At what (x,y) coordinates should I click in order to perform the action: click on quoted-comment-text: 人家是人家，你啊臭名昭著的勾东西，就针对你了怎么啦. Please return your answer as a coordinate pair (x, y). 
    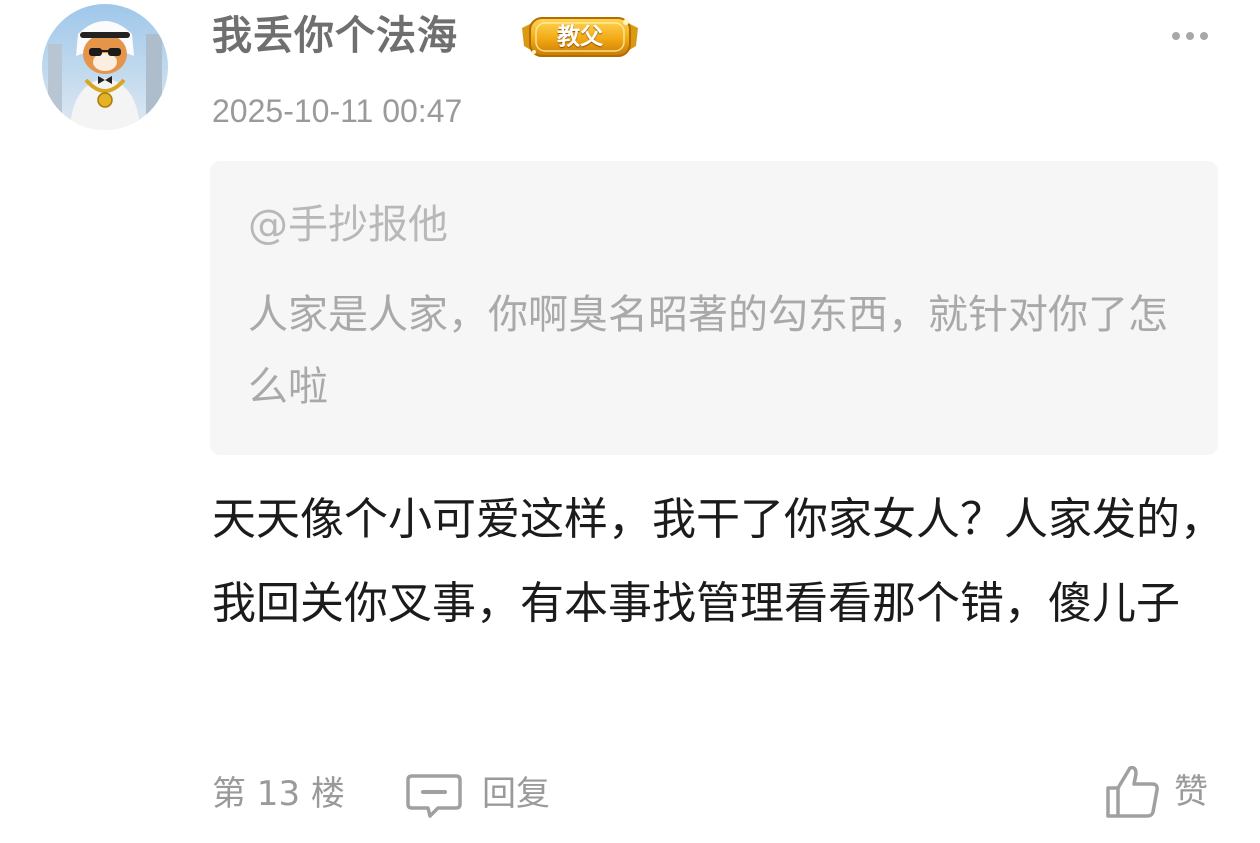
    Looking at the image, I should click on (708, 351).